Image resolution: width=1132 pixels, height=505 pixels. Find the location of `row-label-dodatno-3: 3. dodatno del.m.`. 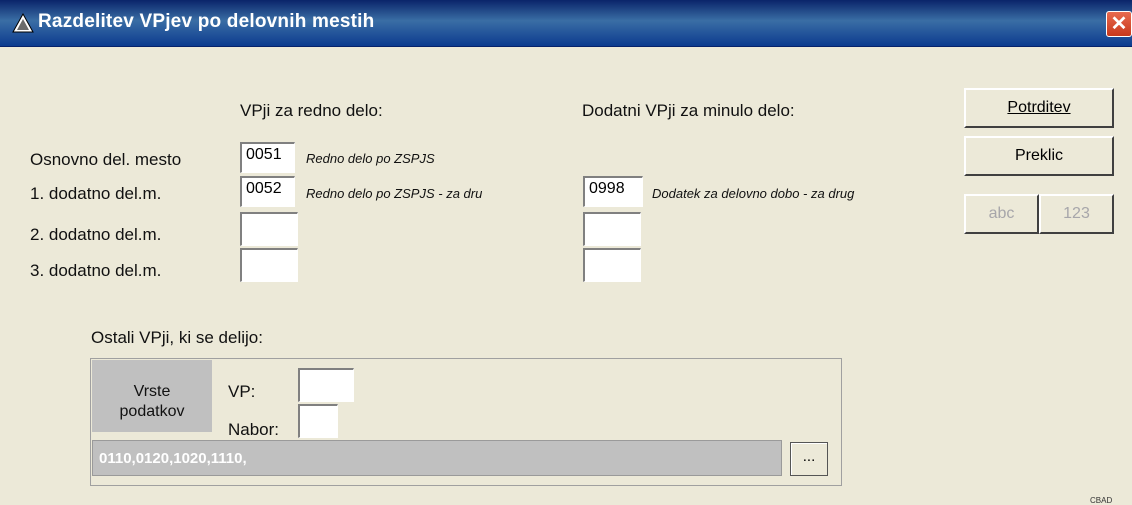

row-label-dodatno-3: 3. dodatno del.m. is located at coordinates (96, 270).